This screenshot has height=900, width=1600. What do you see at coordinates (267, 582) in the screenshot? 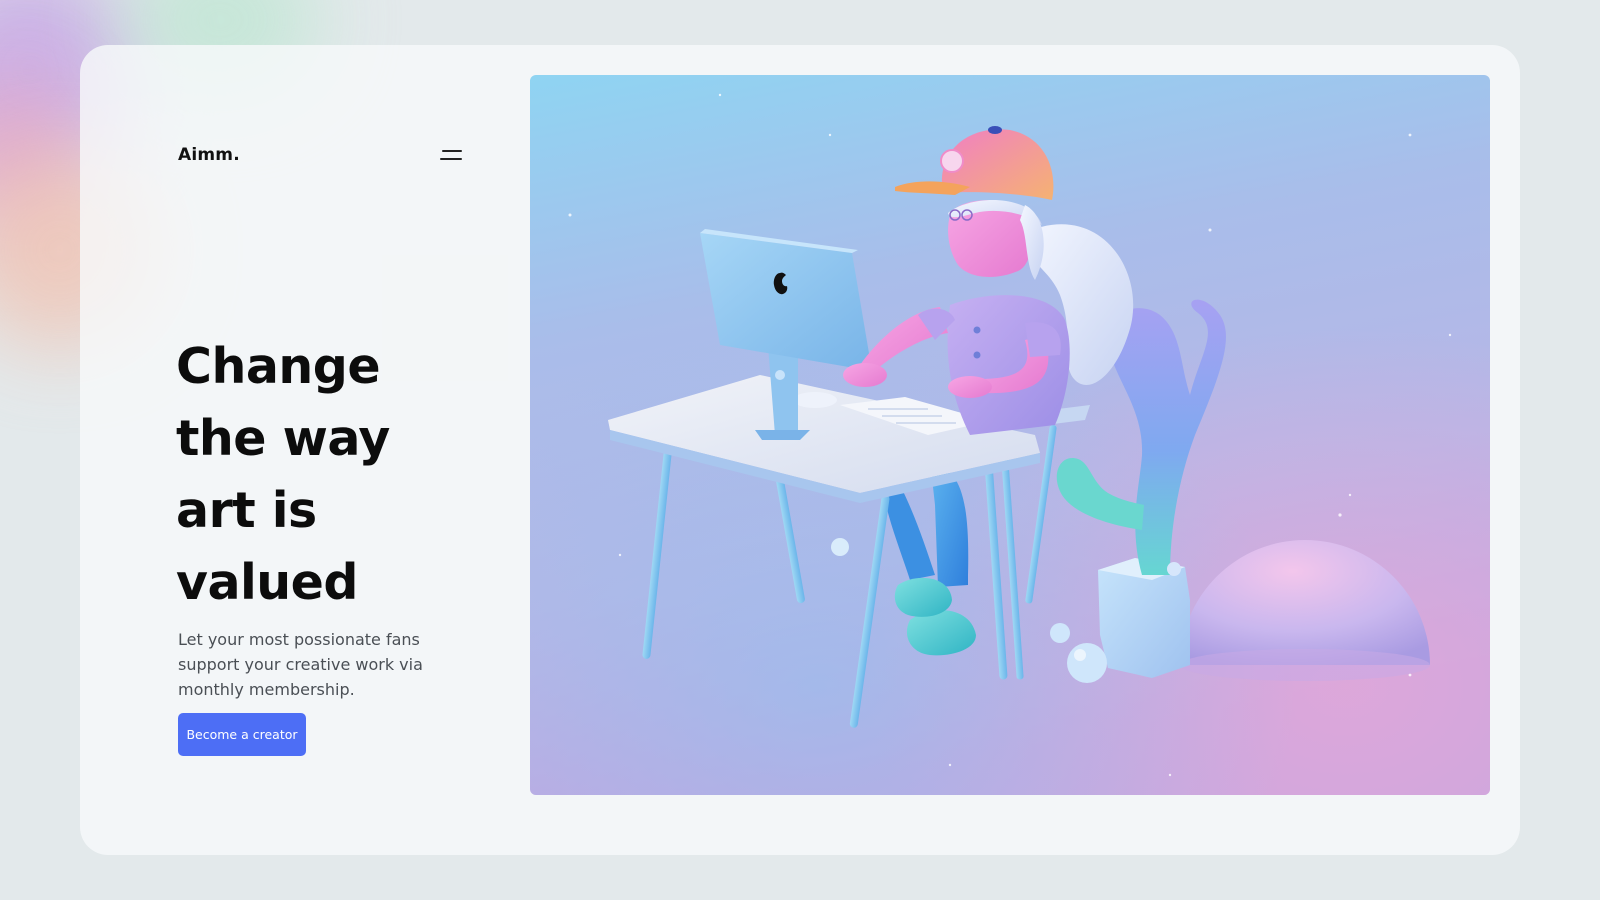
I see `headline-line-4: valued` at bounding box center [267, 582].